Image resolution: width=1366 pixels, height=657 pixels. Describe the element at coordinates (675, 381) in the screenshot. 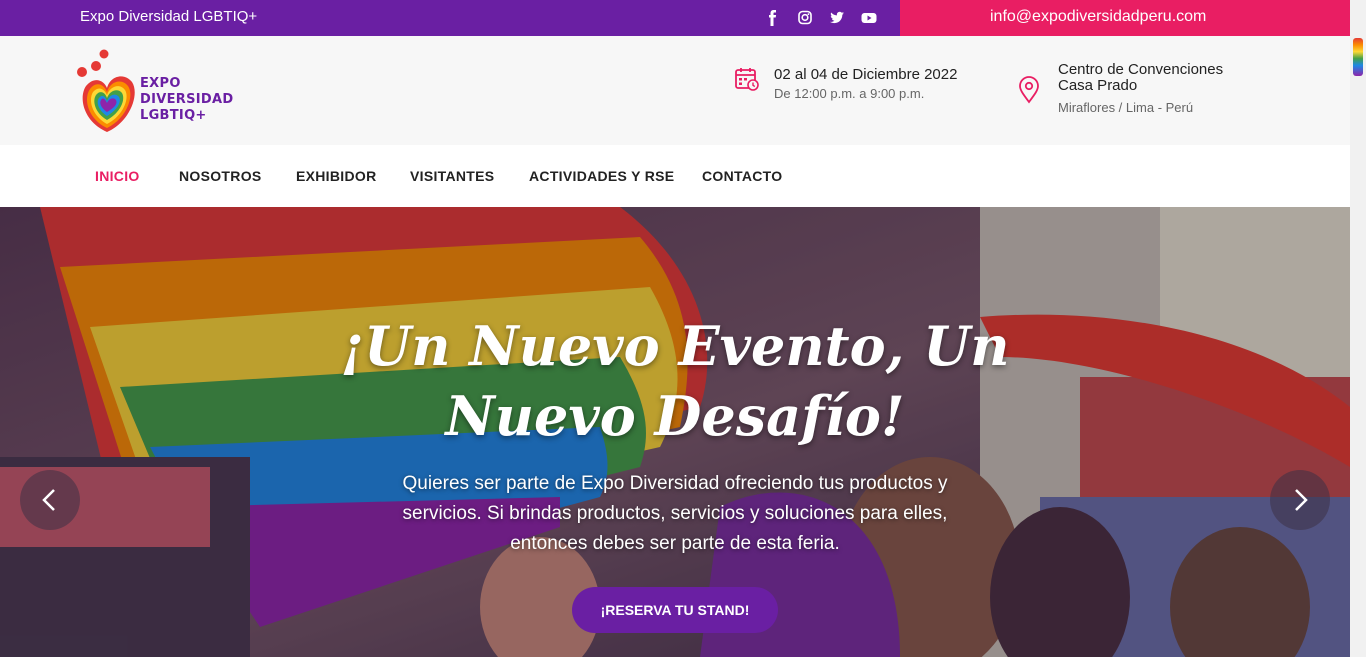

I see `hero-title: ¡Un Nuevo Evento, Un Nuevo Desafío!` at that location.